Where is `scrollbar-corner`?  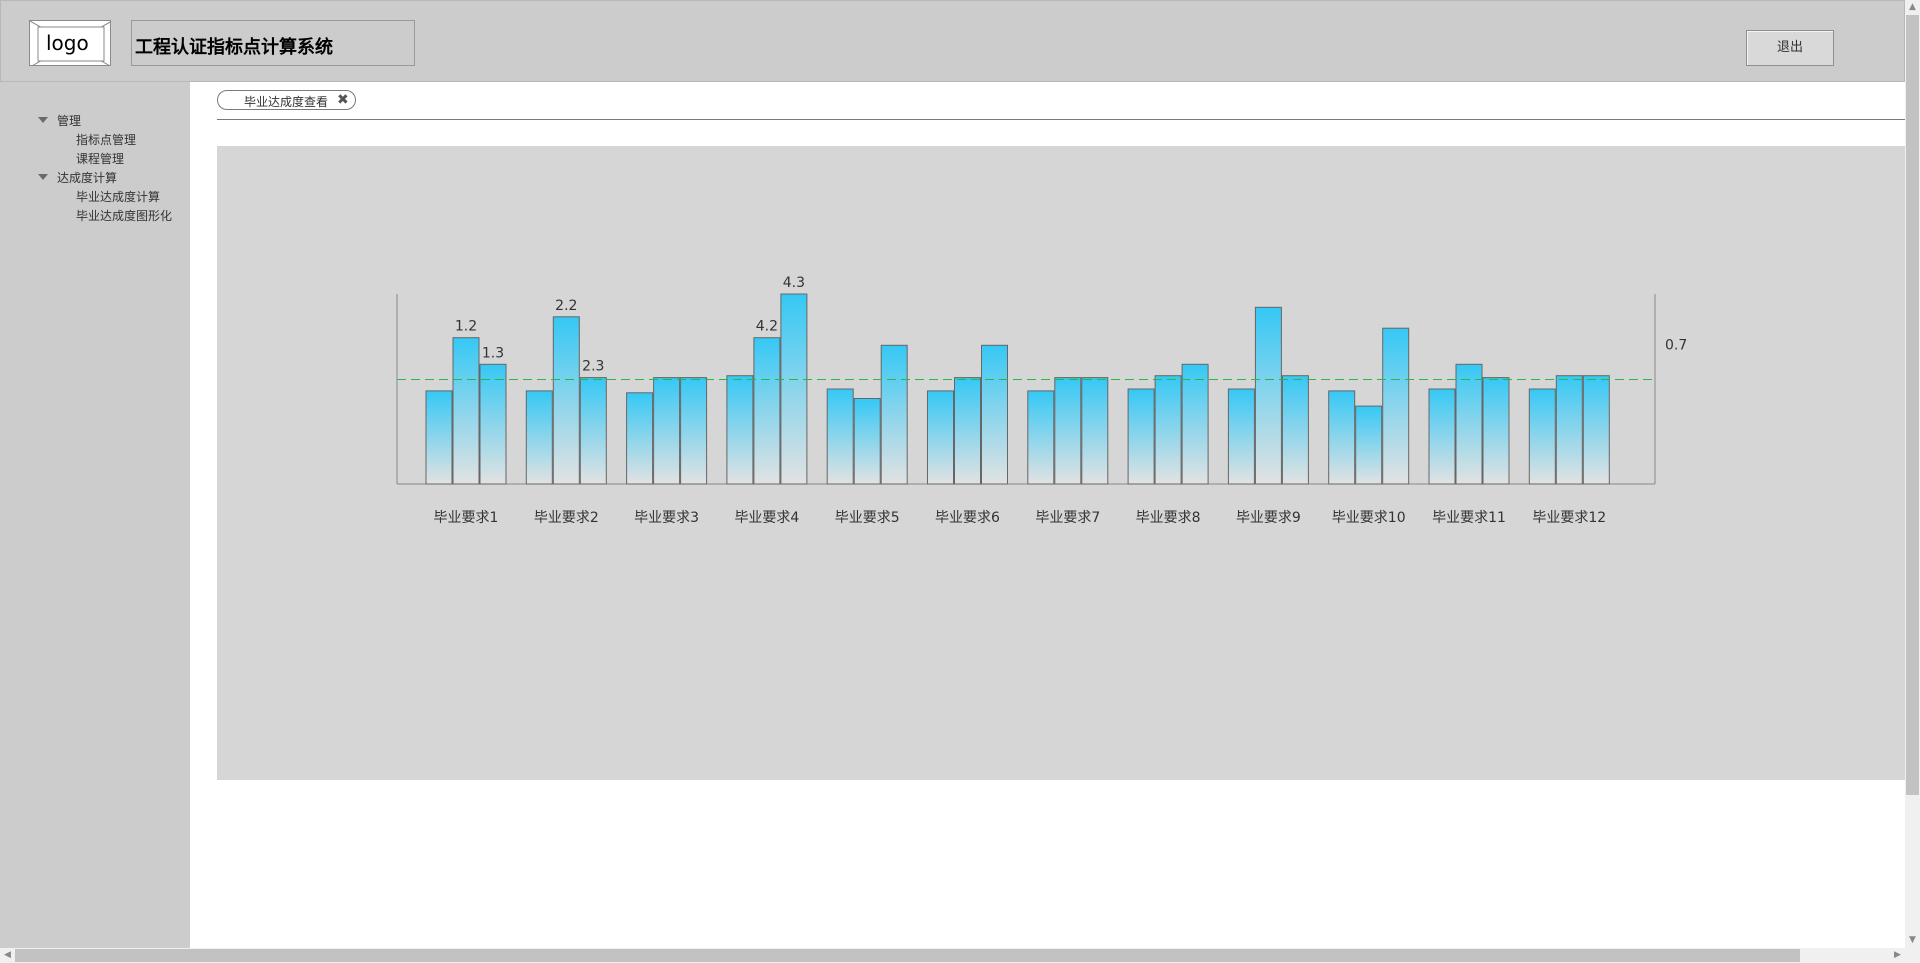 scrollbar-corner is located at coordinates (1912, 955).